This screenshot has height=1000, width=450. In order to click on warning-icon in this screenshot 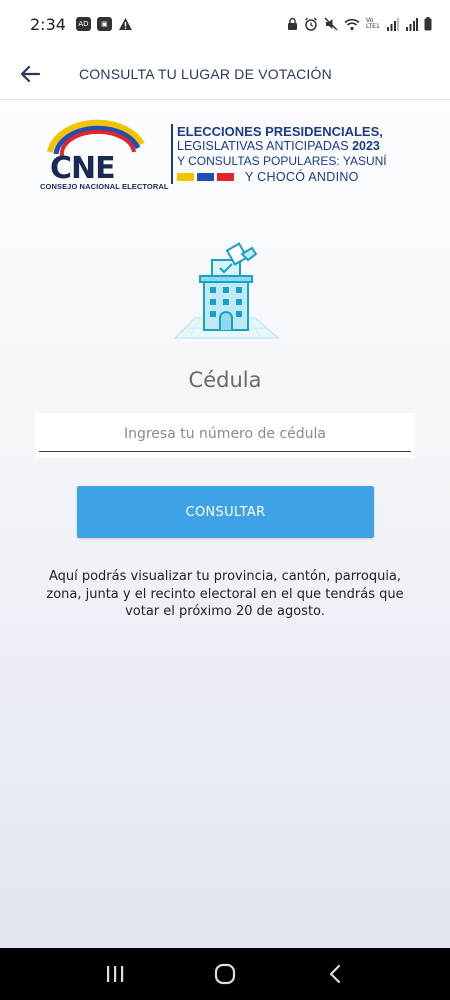, I will do `click(125, 24)`.